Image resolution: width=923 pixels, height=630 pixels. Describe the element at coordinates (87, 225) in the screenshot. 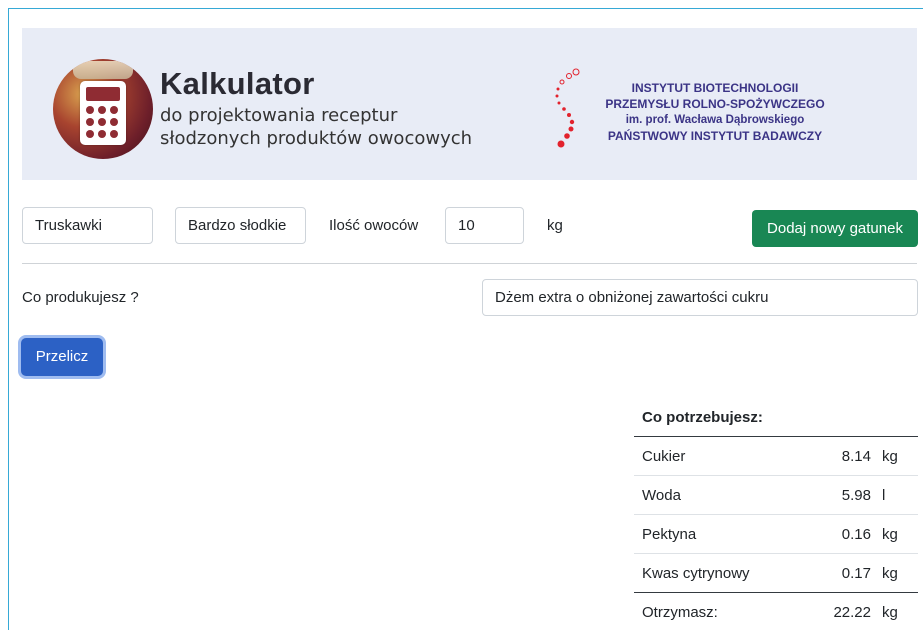

I see `fruit-select: Truskawki` at that location.